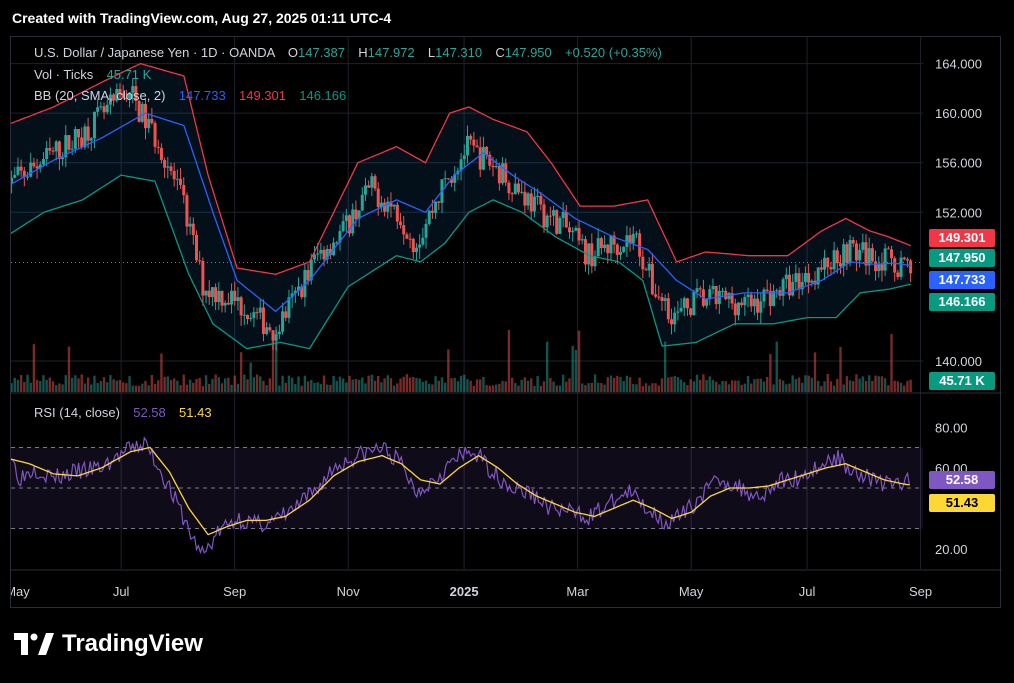  Describe the element at coordinates (100, 95) in the screenshot. I see `bb-label: BB (20, SMA, close, 2)` at that location.